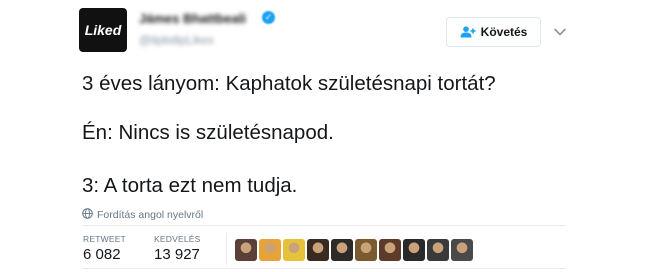 This screenshot has height=272, width=650. Describe the element at coordinates (468, 32) in the screenshot. I see `add-user-icon` at that location.